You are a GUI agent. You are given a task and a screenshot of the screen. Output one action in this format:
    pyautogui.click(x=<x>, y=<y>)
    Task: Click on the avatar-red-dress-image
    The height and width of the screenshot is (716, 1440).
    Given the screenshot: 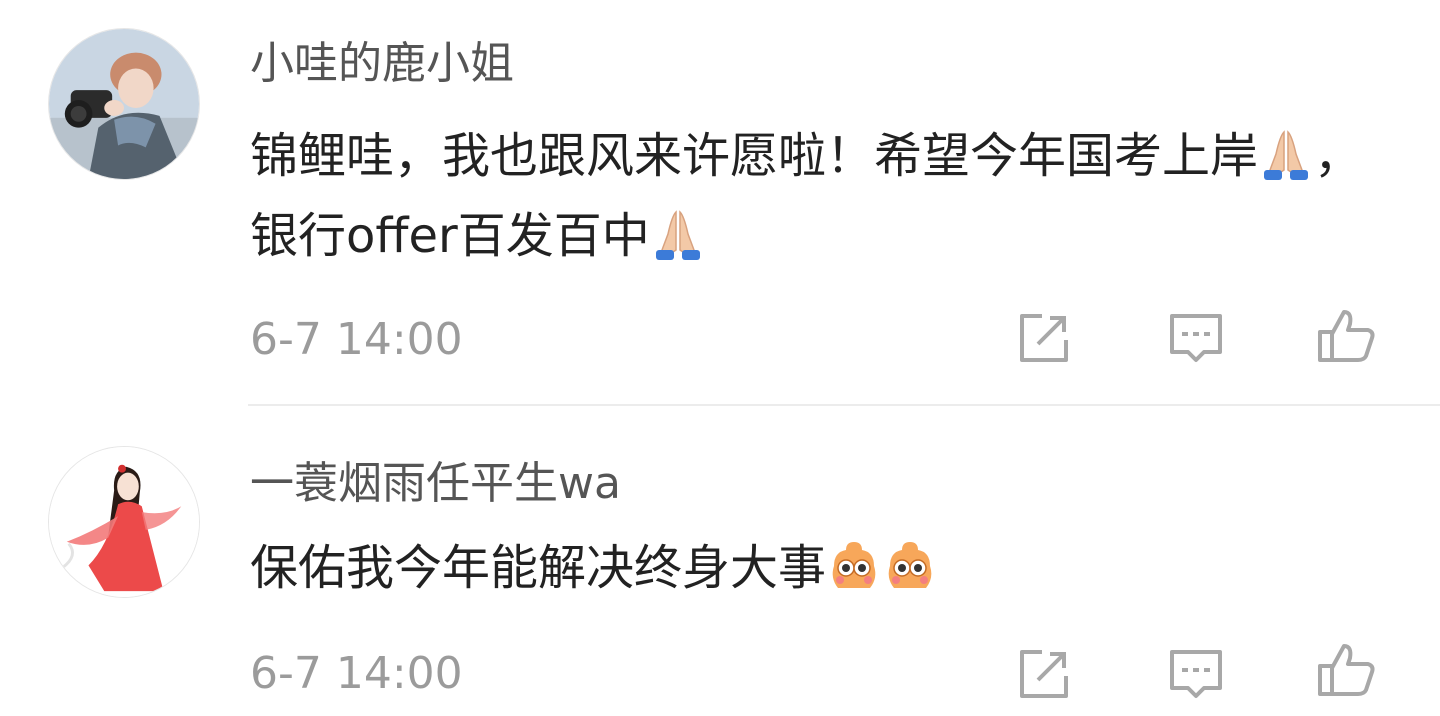 What is the action you would take?
    pyautogui.click(x=124, y=522)
    